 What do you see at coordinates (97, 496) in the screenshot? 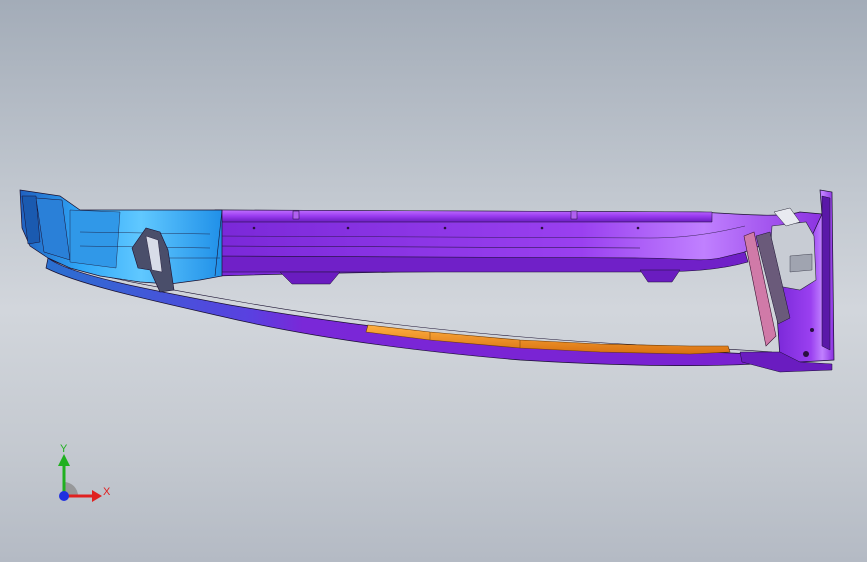
I see `triad-x-arrow` at bounding box center [97, 496].